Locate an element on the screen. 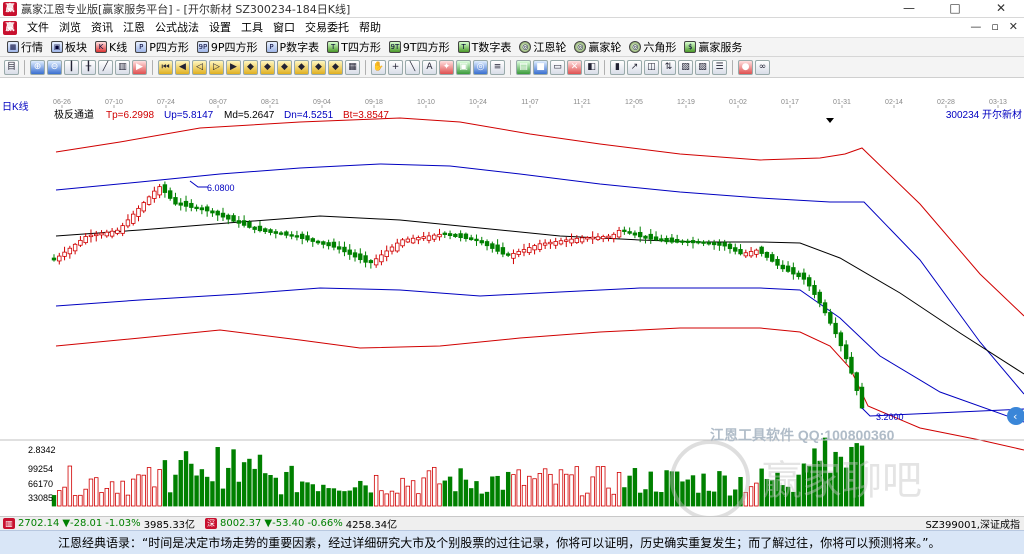  prev-bar-icon: ◁ is located at coordinates (199, 67).